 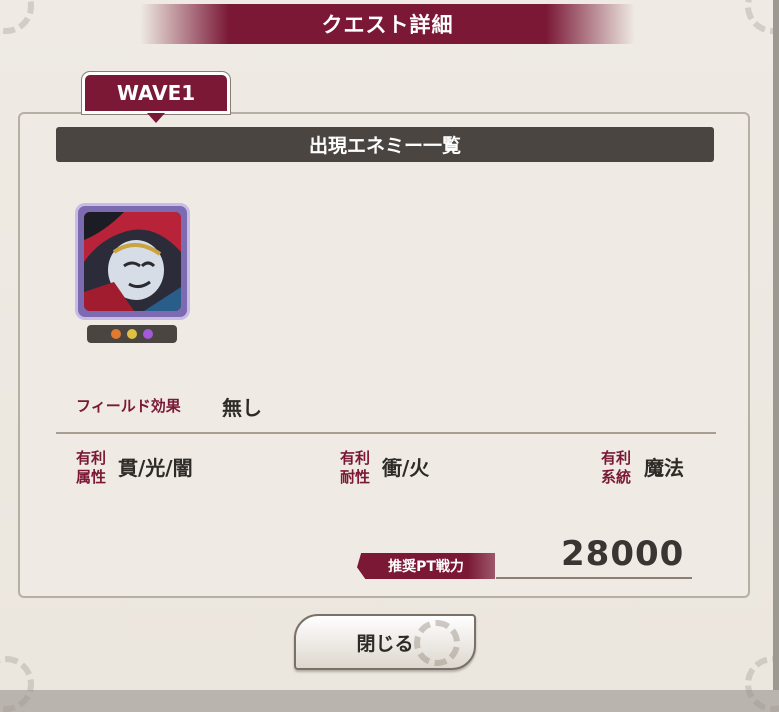 I want to click on enemy-list-header: 出現エネミー一覧, so click(x=385, y=144).